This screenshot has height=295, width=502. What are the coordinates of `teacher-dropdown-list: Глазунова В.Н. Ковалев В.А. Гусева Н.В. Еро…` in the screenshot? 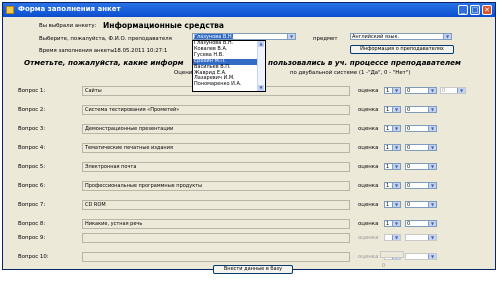 It's located at (229, 66).